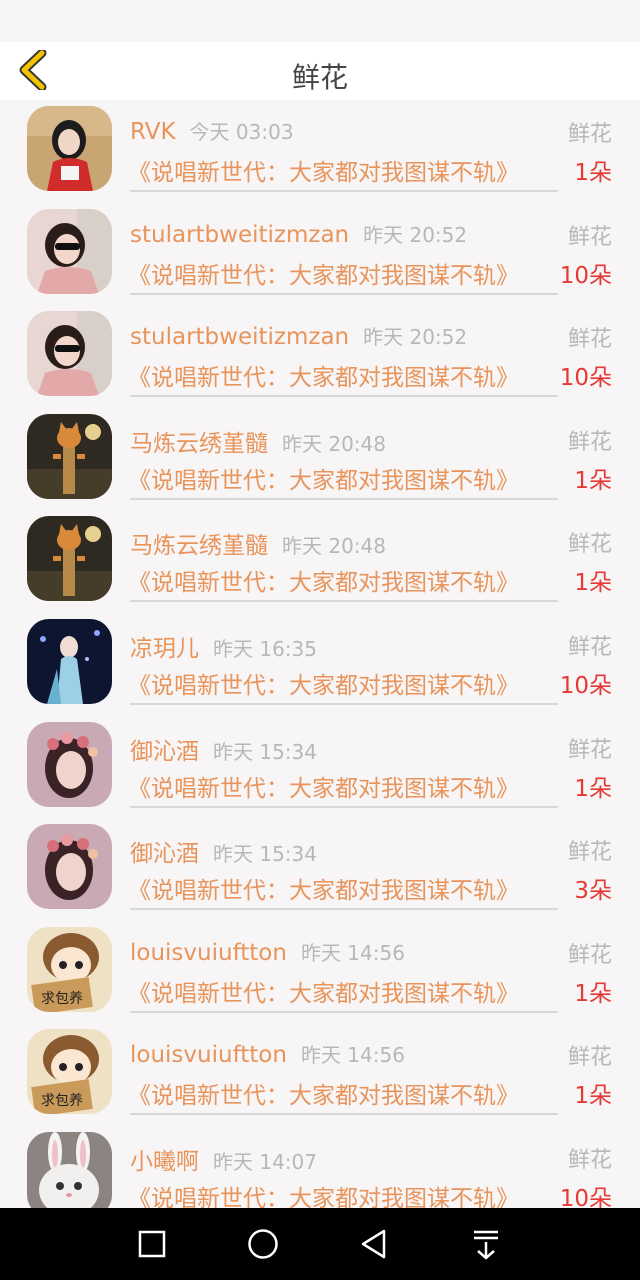 The image size is (640, 1280). I want to click on gift-time: 今天 03:03, so click(241, 132).